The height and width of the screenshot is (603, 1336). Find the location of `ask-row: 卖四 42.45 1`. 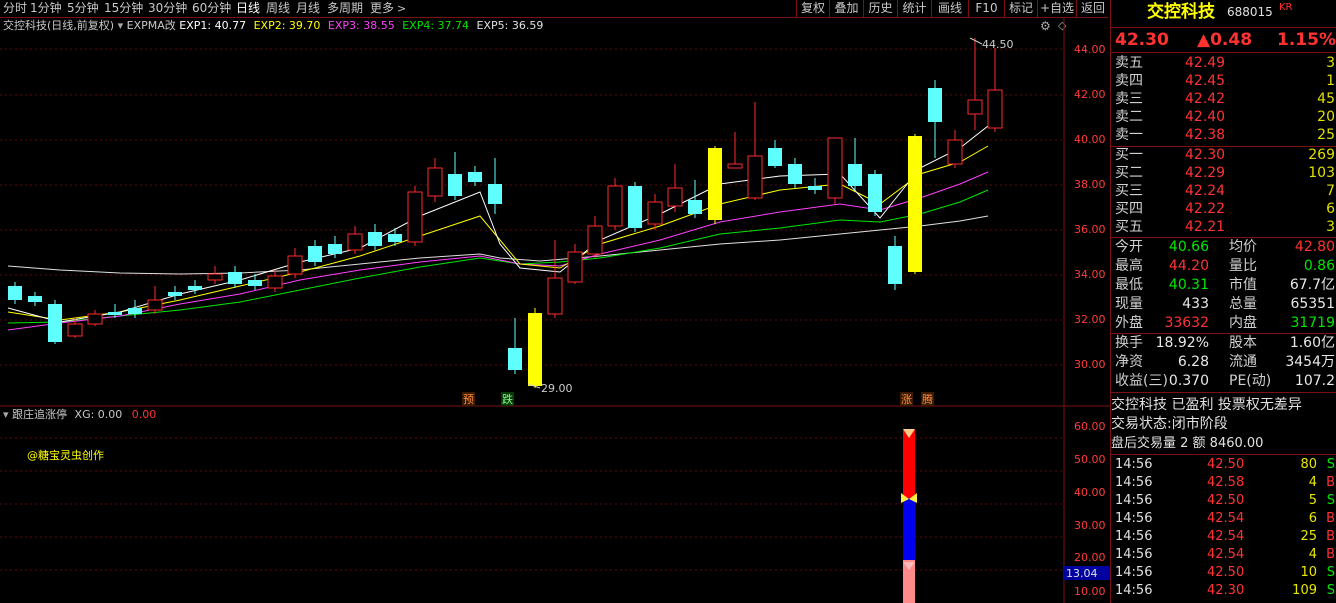

ask-row: 卖四 42.45 1 is located at coordinates (1223, 81).